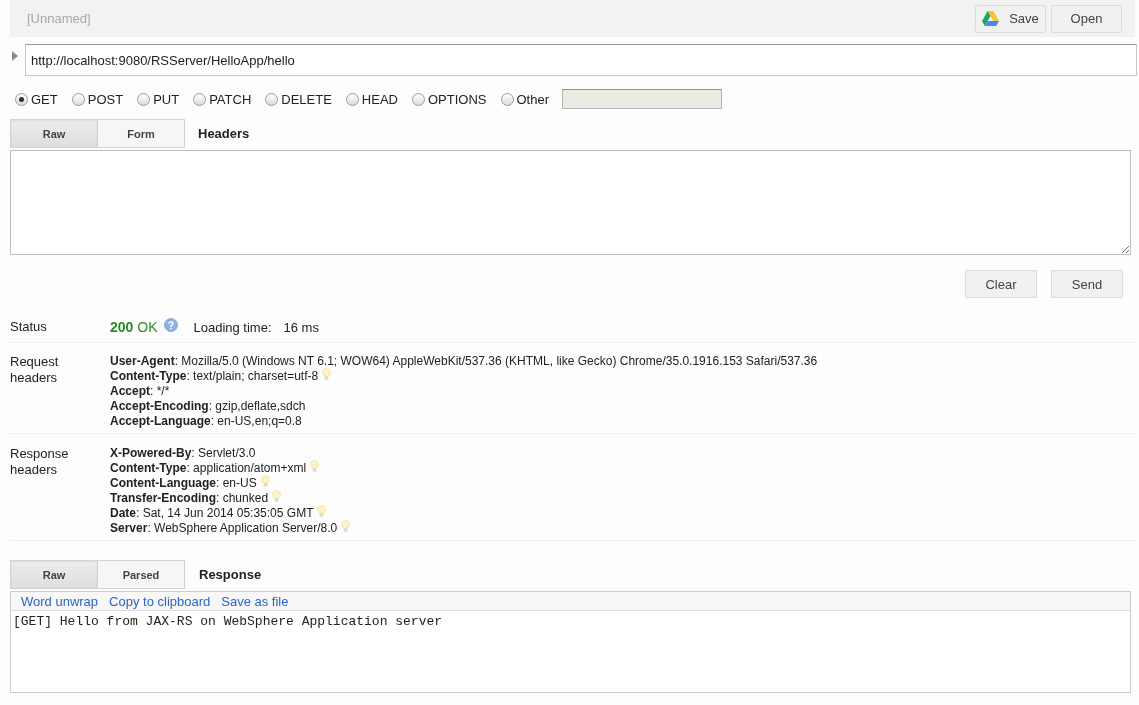 The height and width of the screenshot is (705, 1139). Describe the element at coordinates (298, 99) in the screenshot. I see `method-radio: DELETE` at that location.